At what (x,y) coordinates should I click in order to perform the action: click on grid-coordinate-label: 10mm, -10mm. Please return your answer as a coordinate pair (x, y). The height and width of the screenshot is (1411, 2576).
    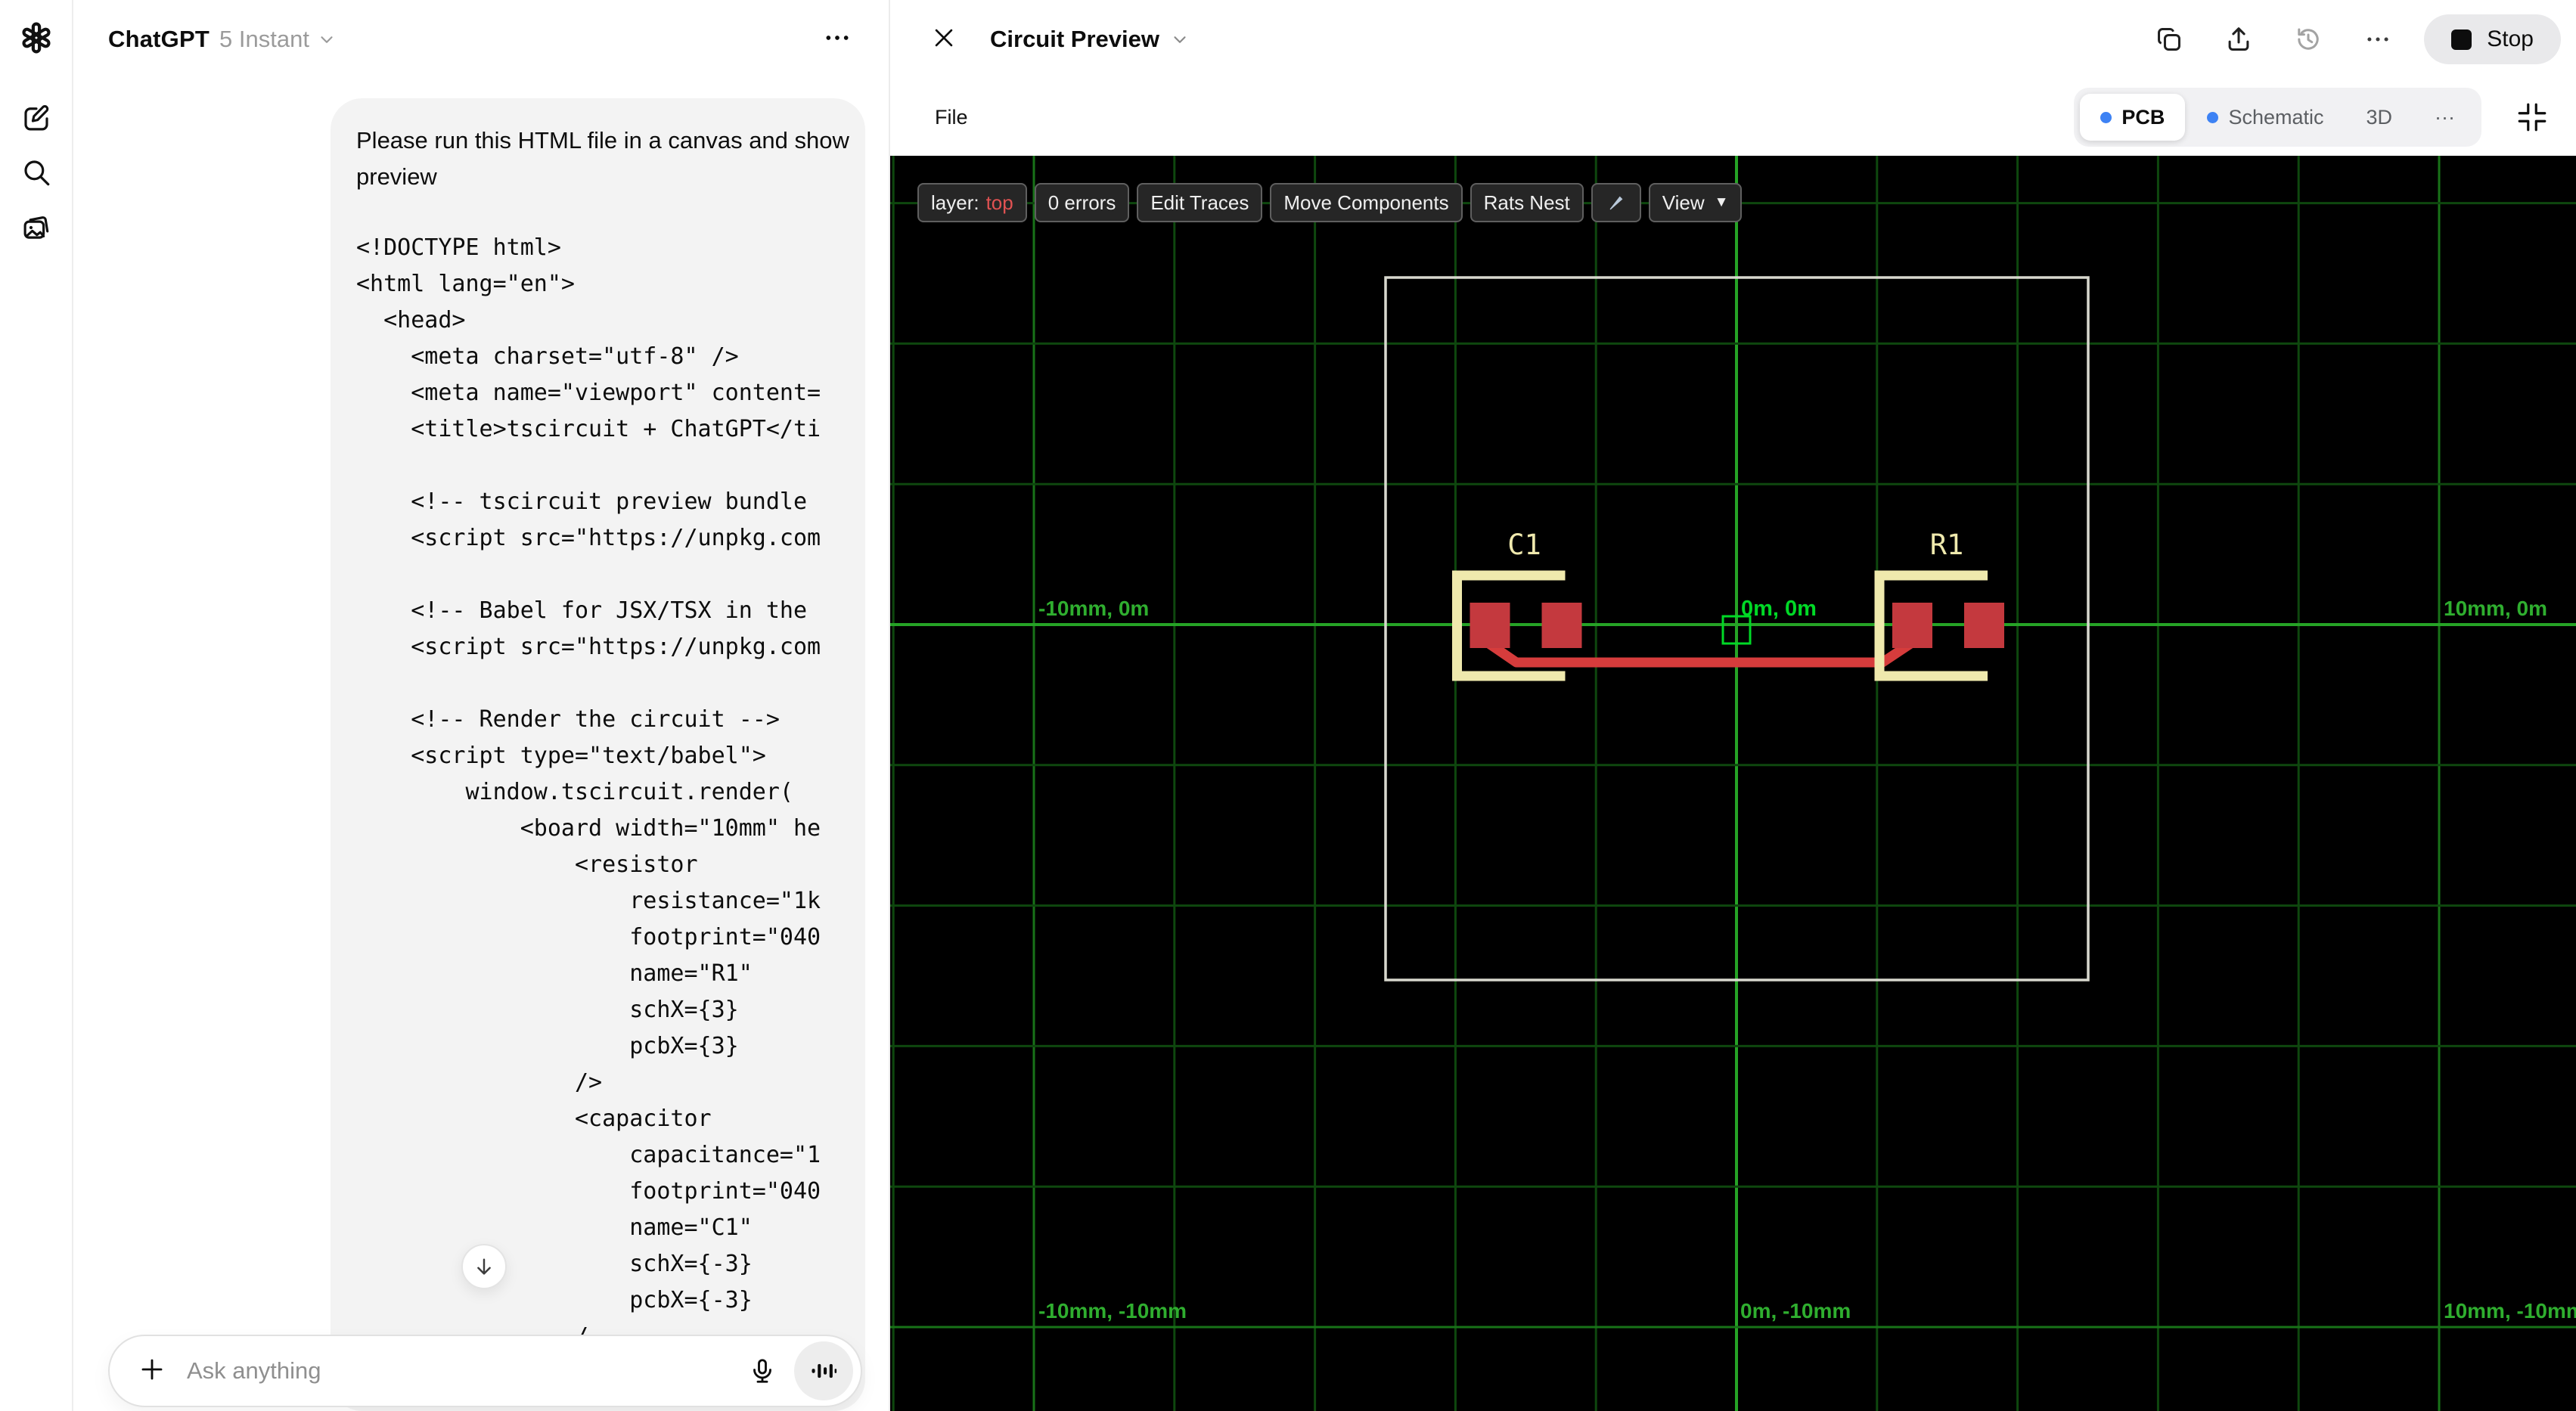
    Looking at the image, I should click on (2510, 1311).